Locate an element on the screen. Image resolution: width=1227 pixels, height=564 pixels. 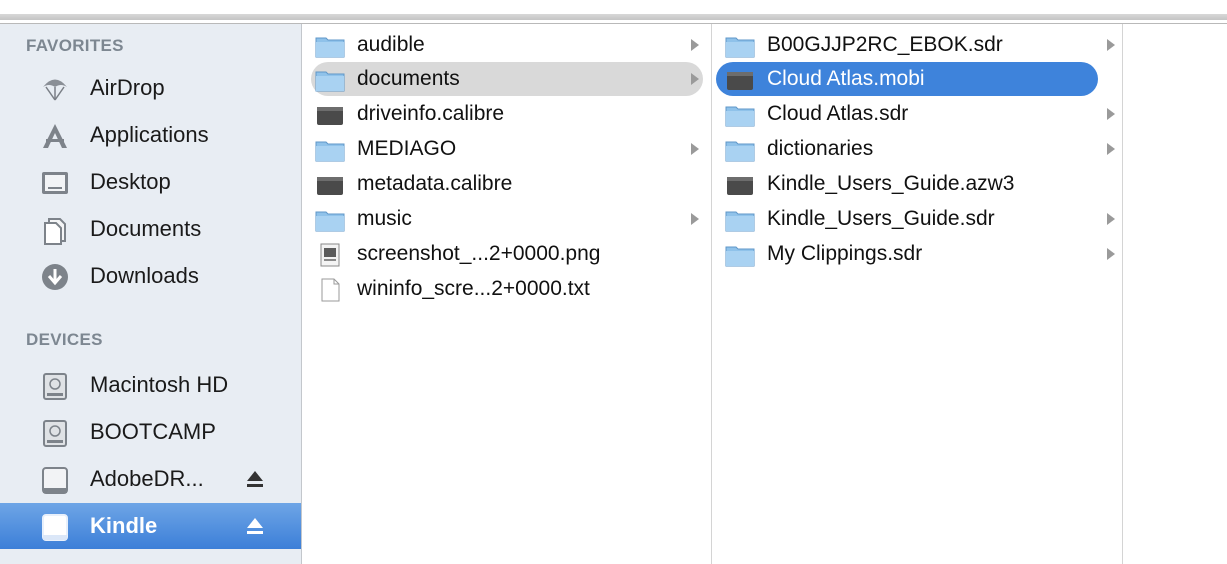
sidebar-item-label: Applications is located at coordinates (149, 134).